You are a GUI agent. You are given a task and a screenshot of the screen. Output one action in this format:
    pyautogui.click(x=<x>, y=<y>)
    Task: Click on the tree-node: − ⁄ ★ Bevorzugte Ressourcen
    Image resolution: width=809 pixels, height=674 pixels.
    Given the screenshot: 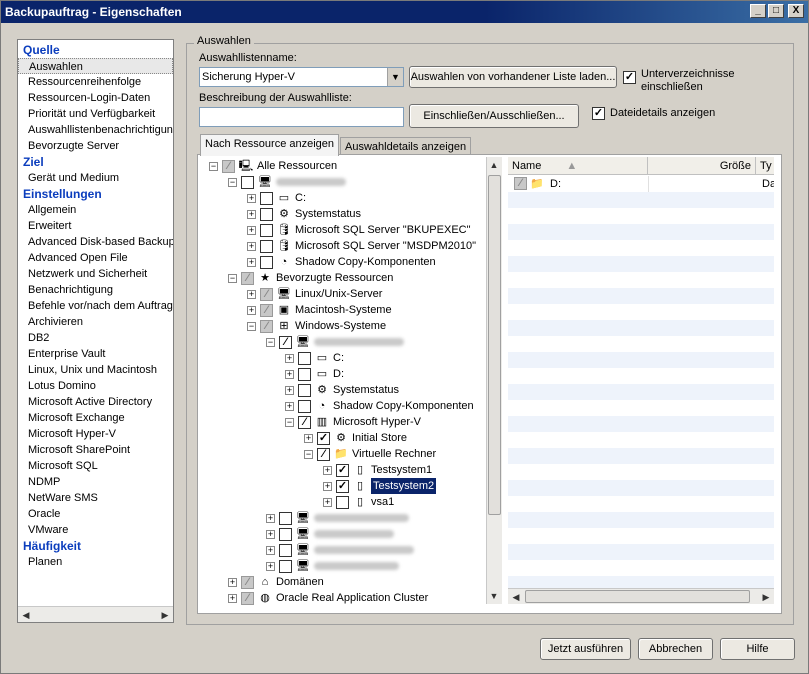 What is the action you would take?
    pyautogui.click(x=310, y=278)
    